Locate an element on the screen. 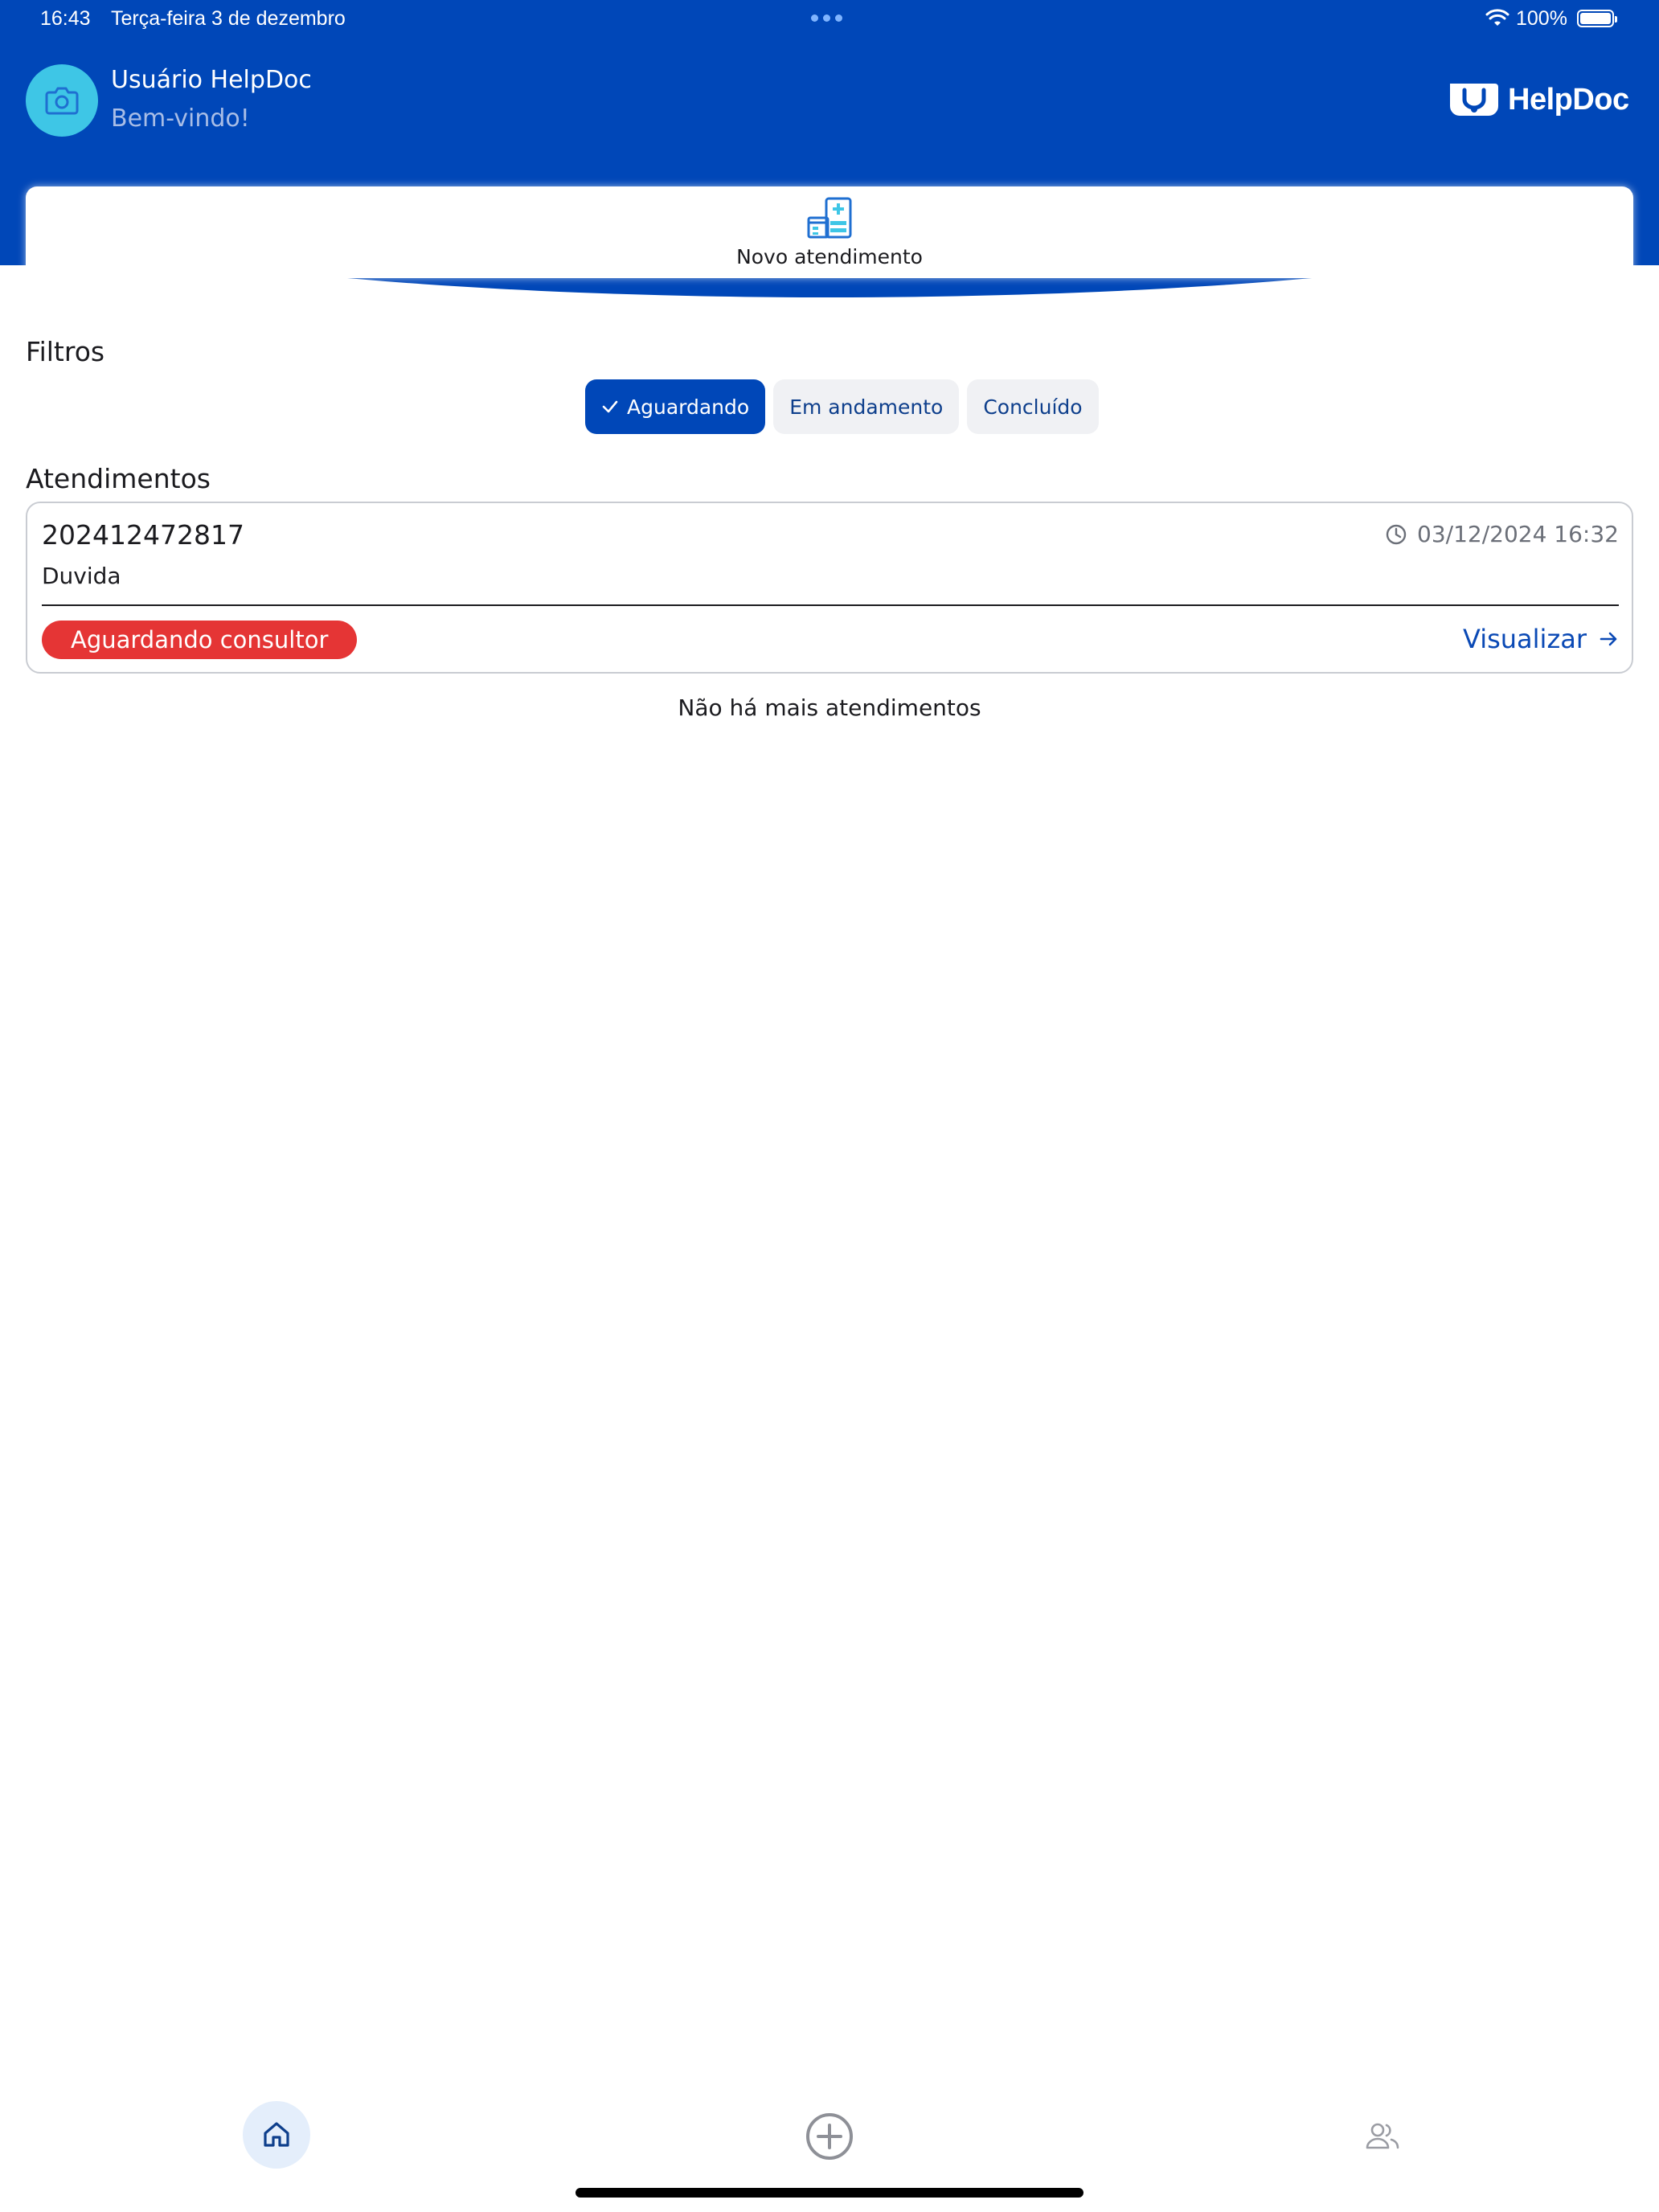 The height and width of the screenshot is (2212, 1659). filter-chip-label: Concluído is located at coordinates (1033, 407).